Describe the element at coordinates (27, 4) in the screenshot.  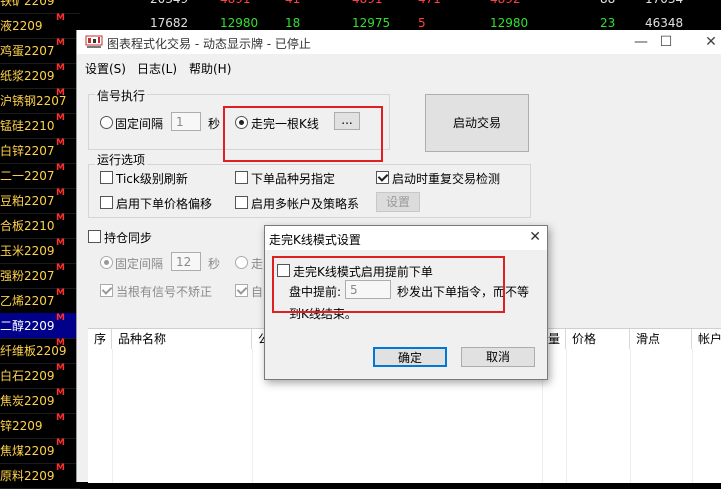
I see `quote-row-name: 铁矿2209` at that location.